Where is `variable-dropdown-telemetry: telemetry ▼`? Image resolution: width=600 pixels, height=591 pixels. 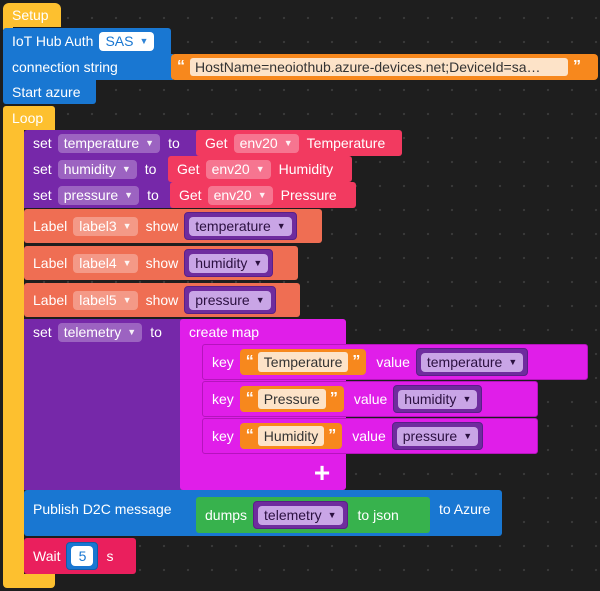 variable-dropdown-telemetry: telemetry ▼ is located at coordinates (100, 332).